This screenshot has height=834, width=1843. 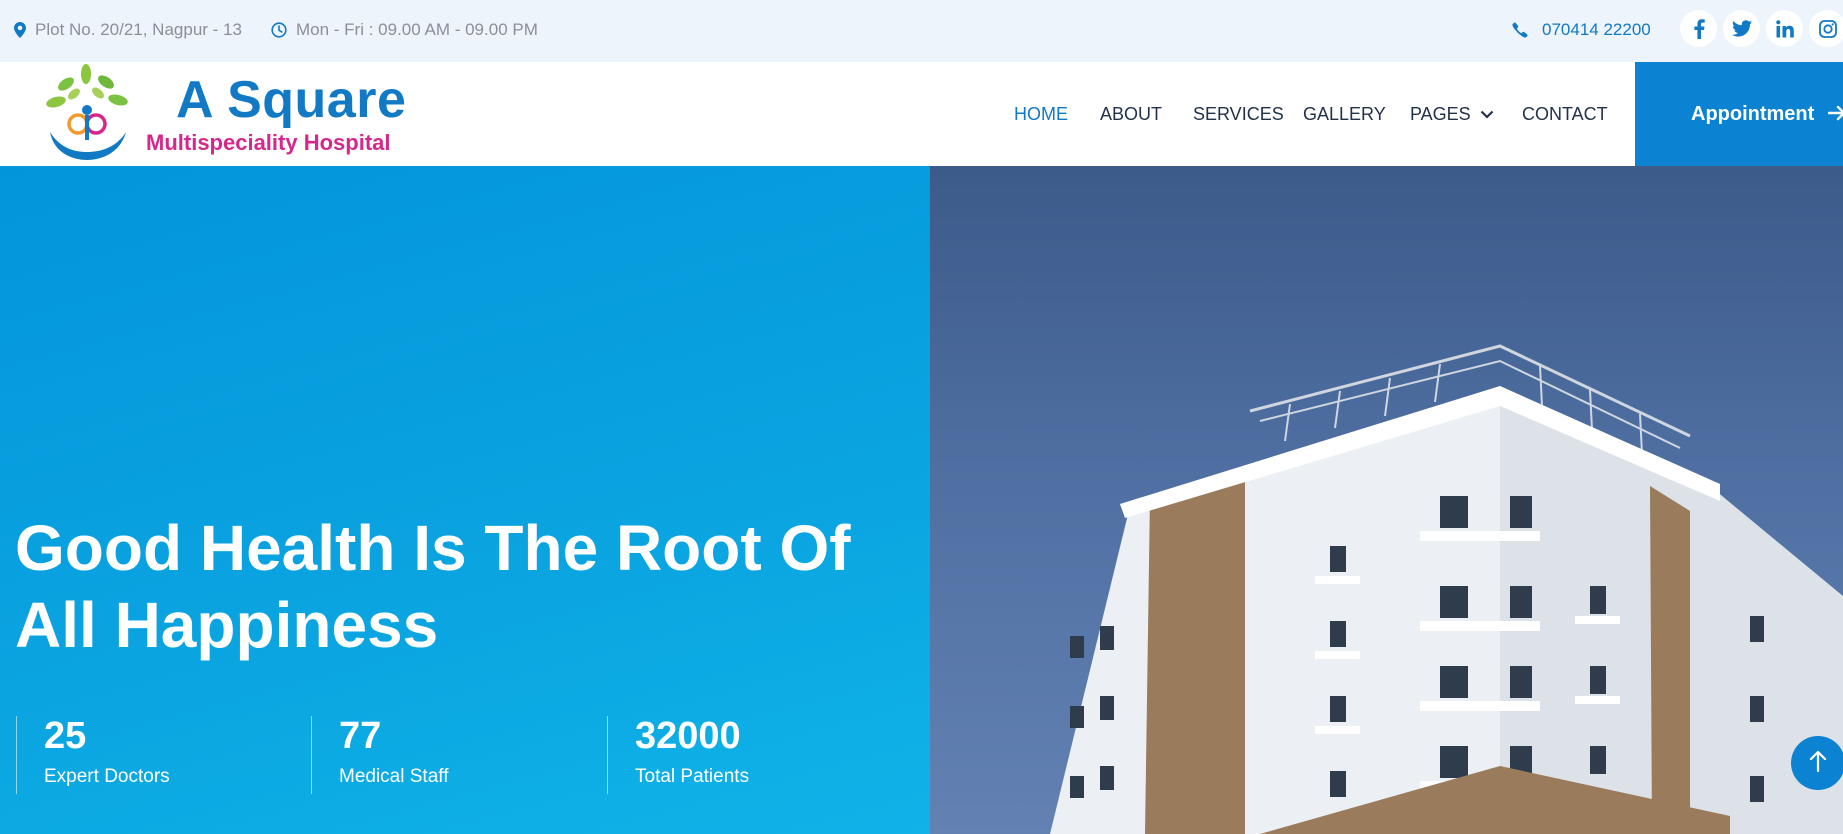 I want to click on linkedin-icon, so click(x=1784, y=28).